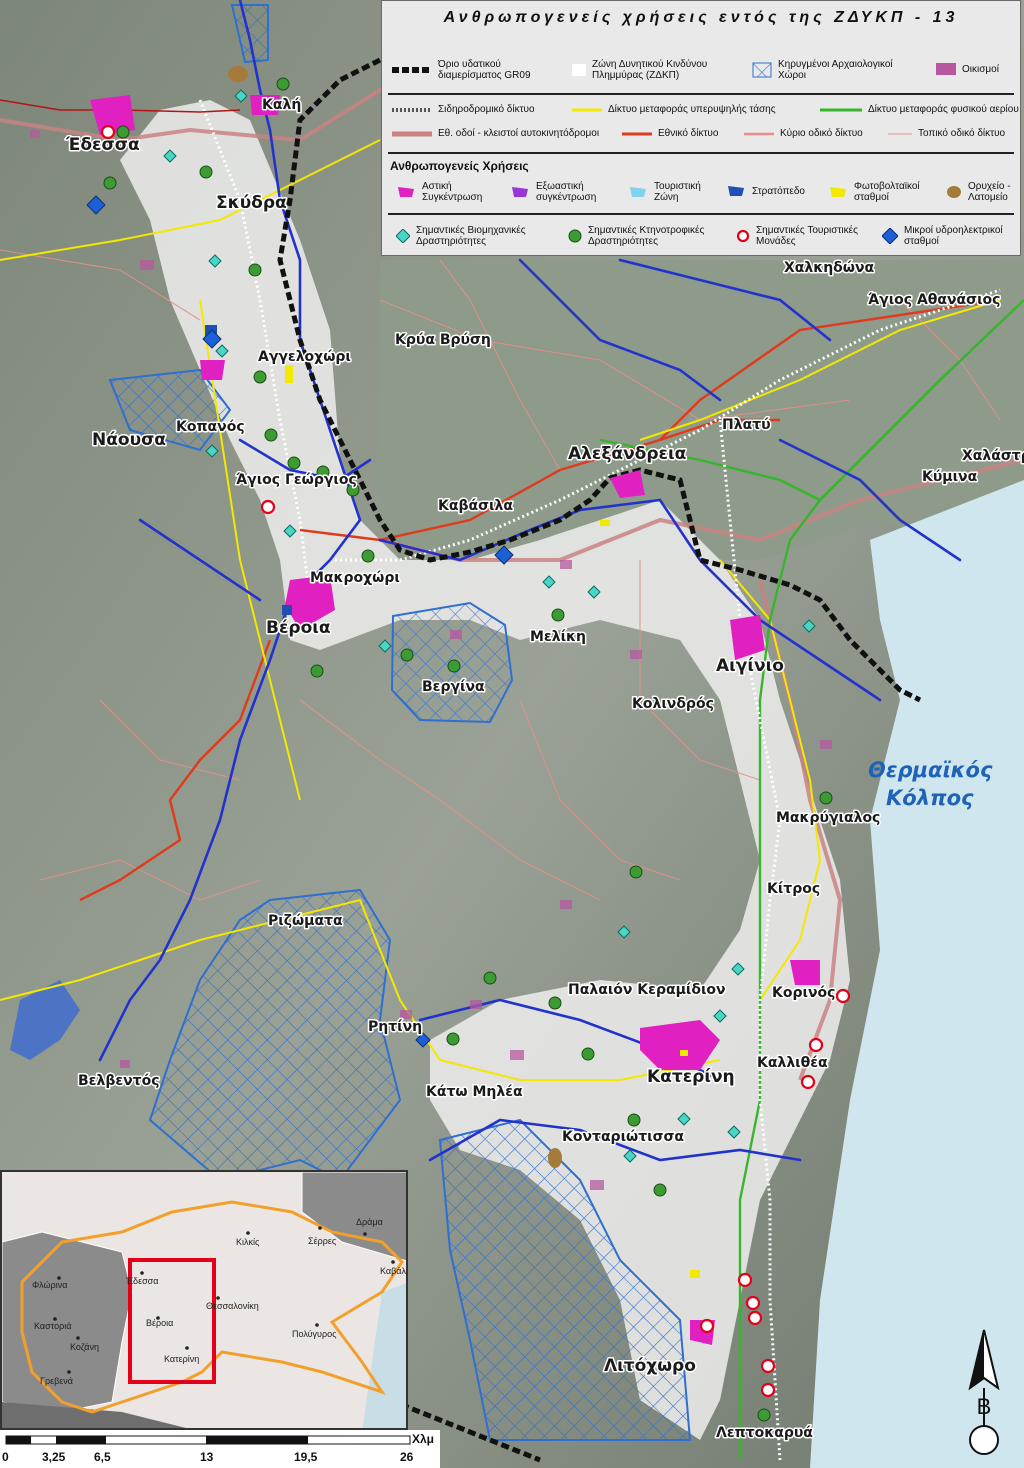  Describe the element at coordinates (934, 300) in the screenshot. I see `label-agios-athanasios: Άγιος Αθανάσιος` at that location.